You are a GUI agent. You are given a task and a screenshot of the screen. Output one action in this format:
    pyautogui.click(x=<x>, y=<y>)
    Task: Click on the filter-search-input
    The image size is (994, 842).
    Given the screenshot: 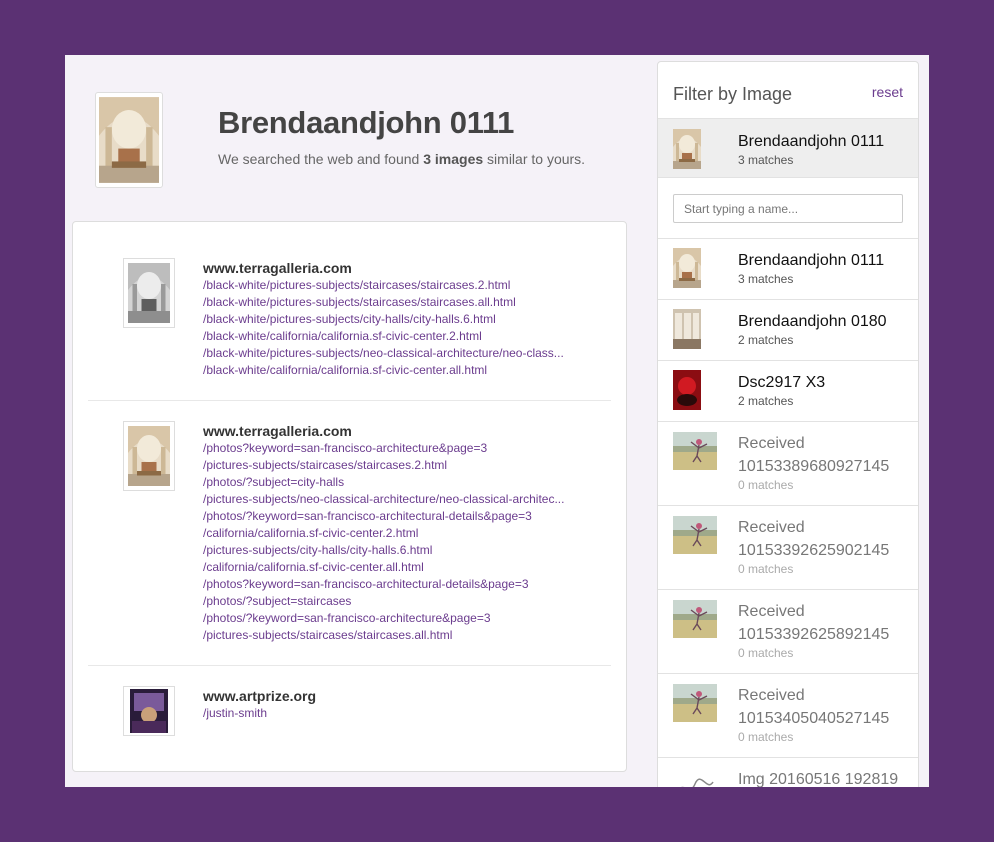 What is the action you would take?
    pyautogui.click(x=788, y=208)
    